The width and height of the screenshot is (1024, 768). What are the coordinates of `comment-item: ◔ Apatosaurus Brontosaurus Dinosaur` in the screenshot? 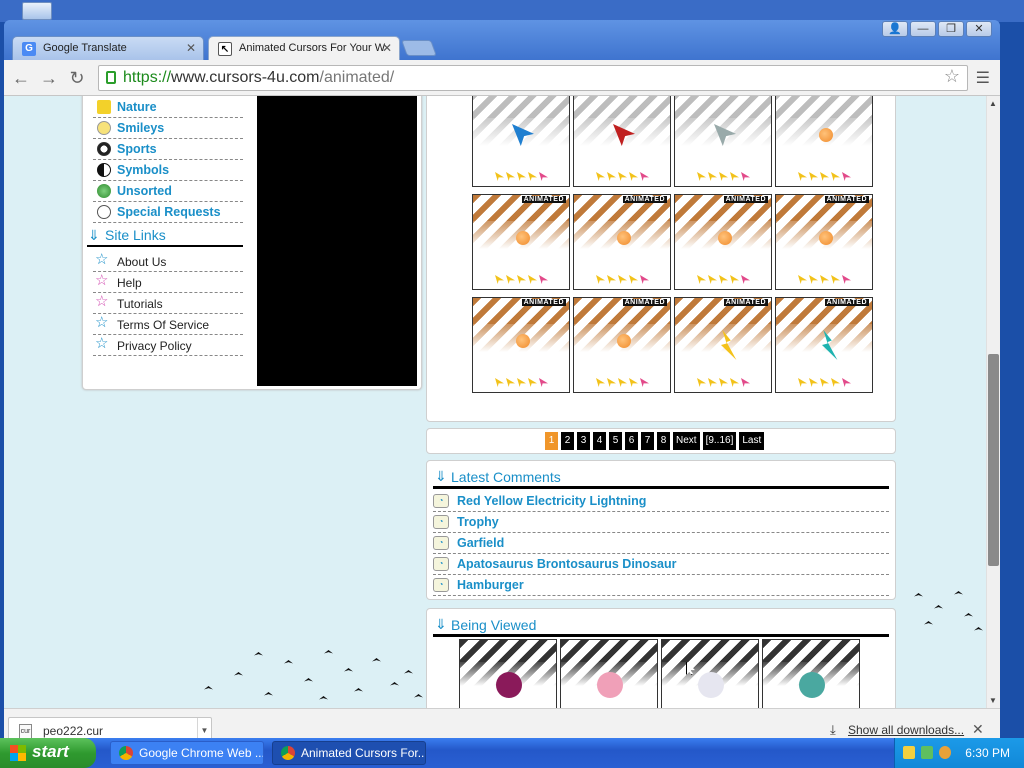 It's located at (661, 564).